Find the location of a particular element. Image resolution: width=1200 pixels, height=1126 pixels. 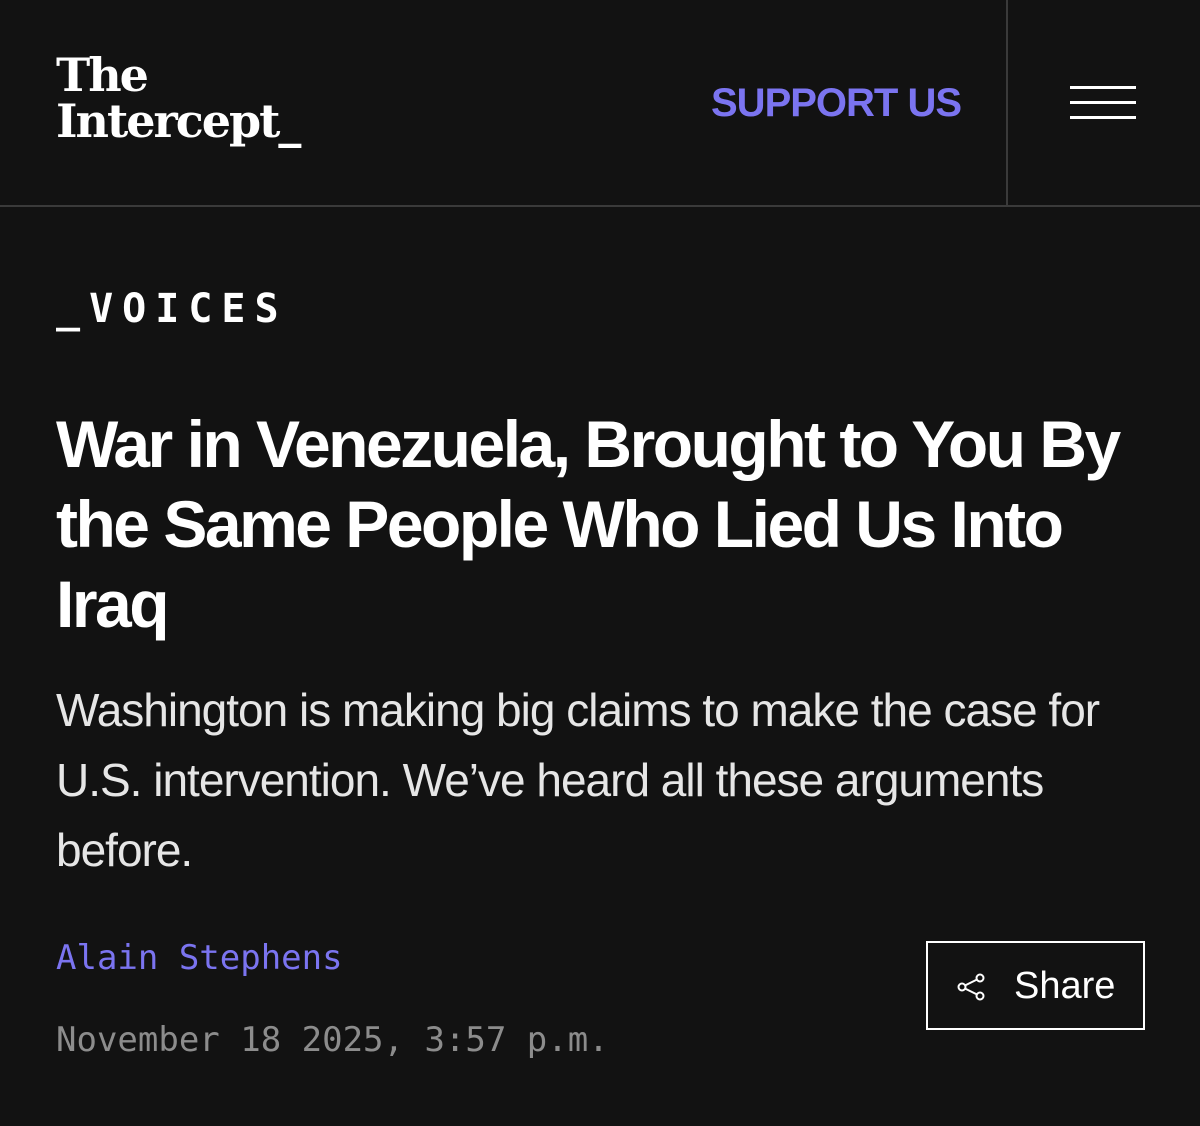

share-icon is located at coordinates (971, 987).